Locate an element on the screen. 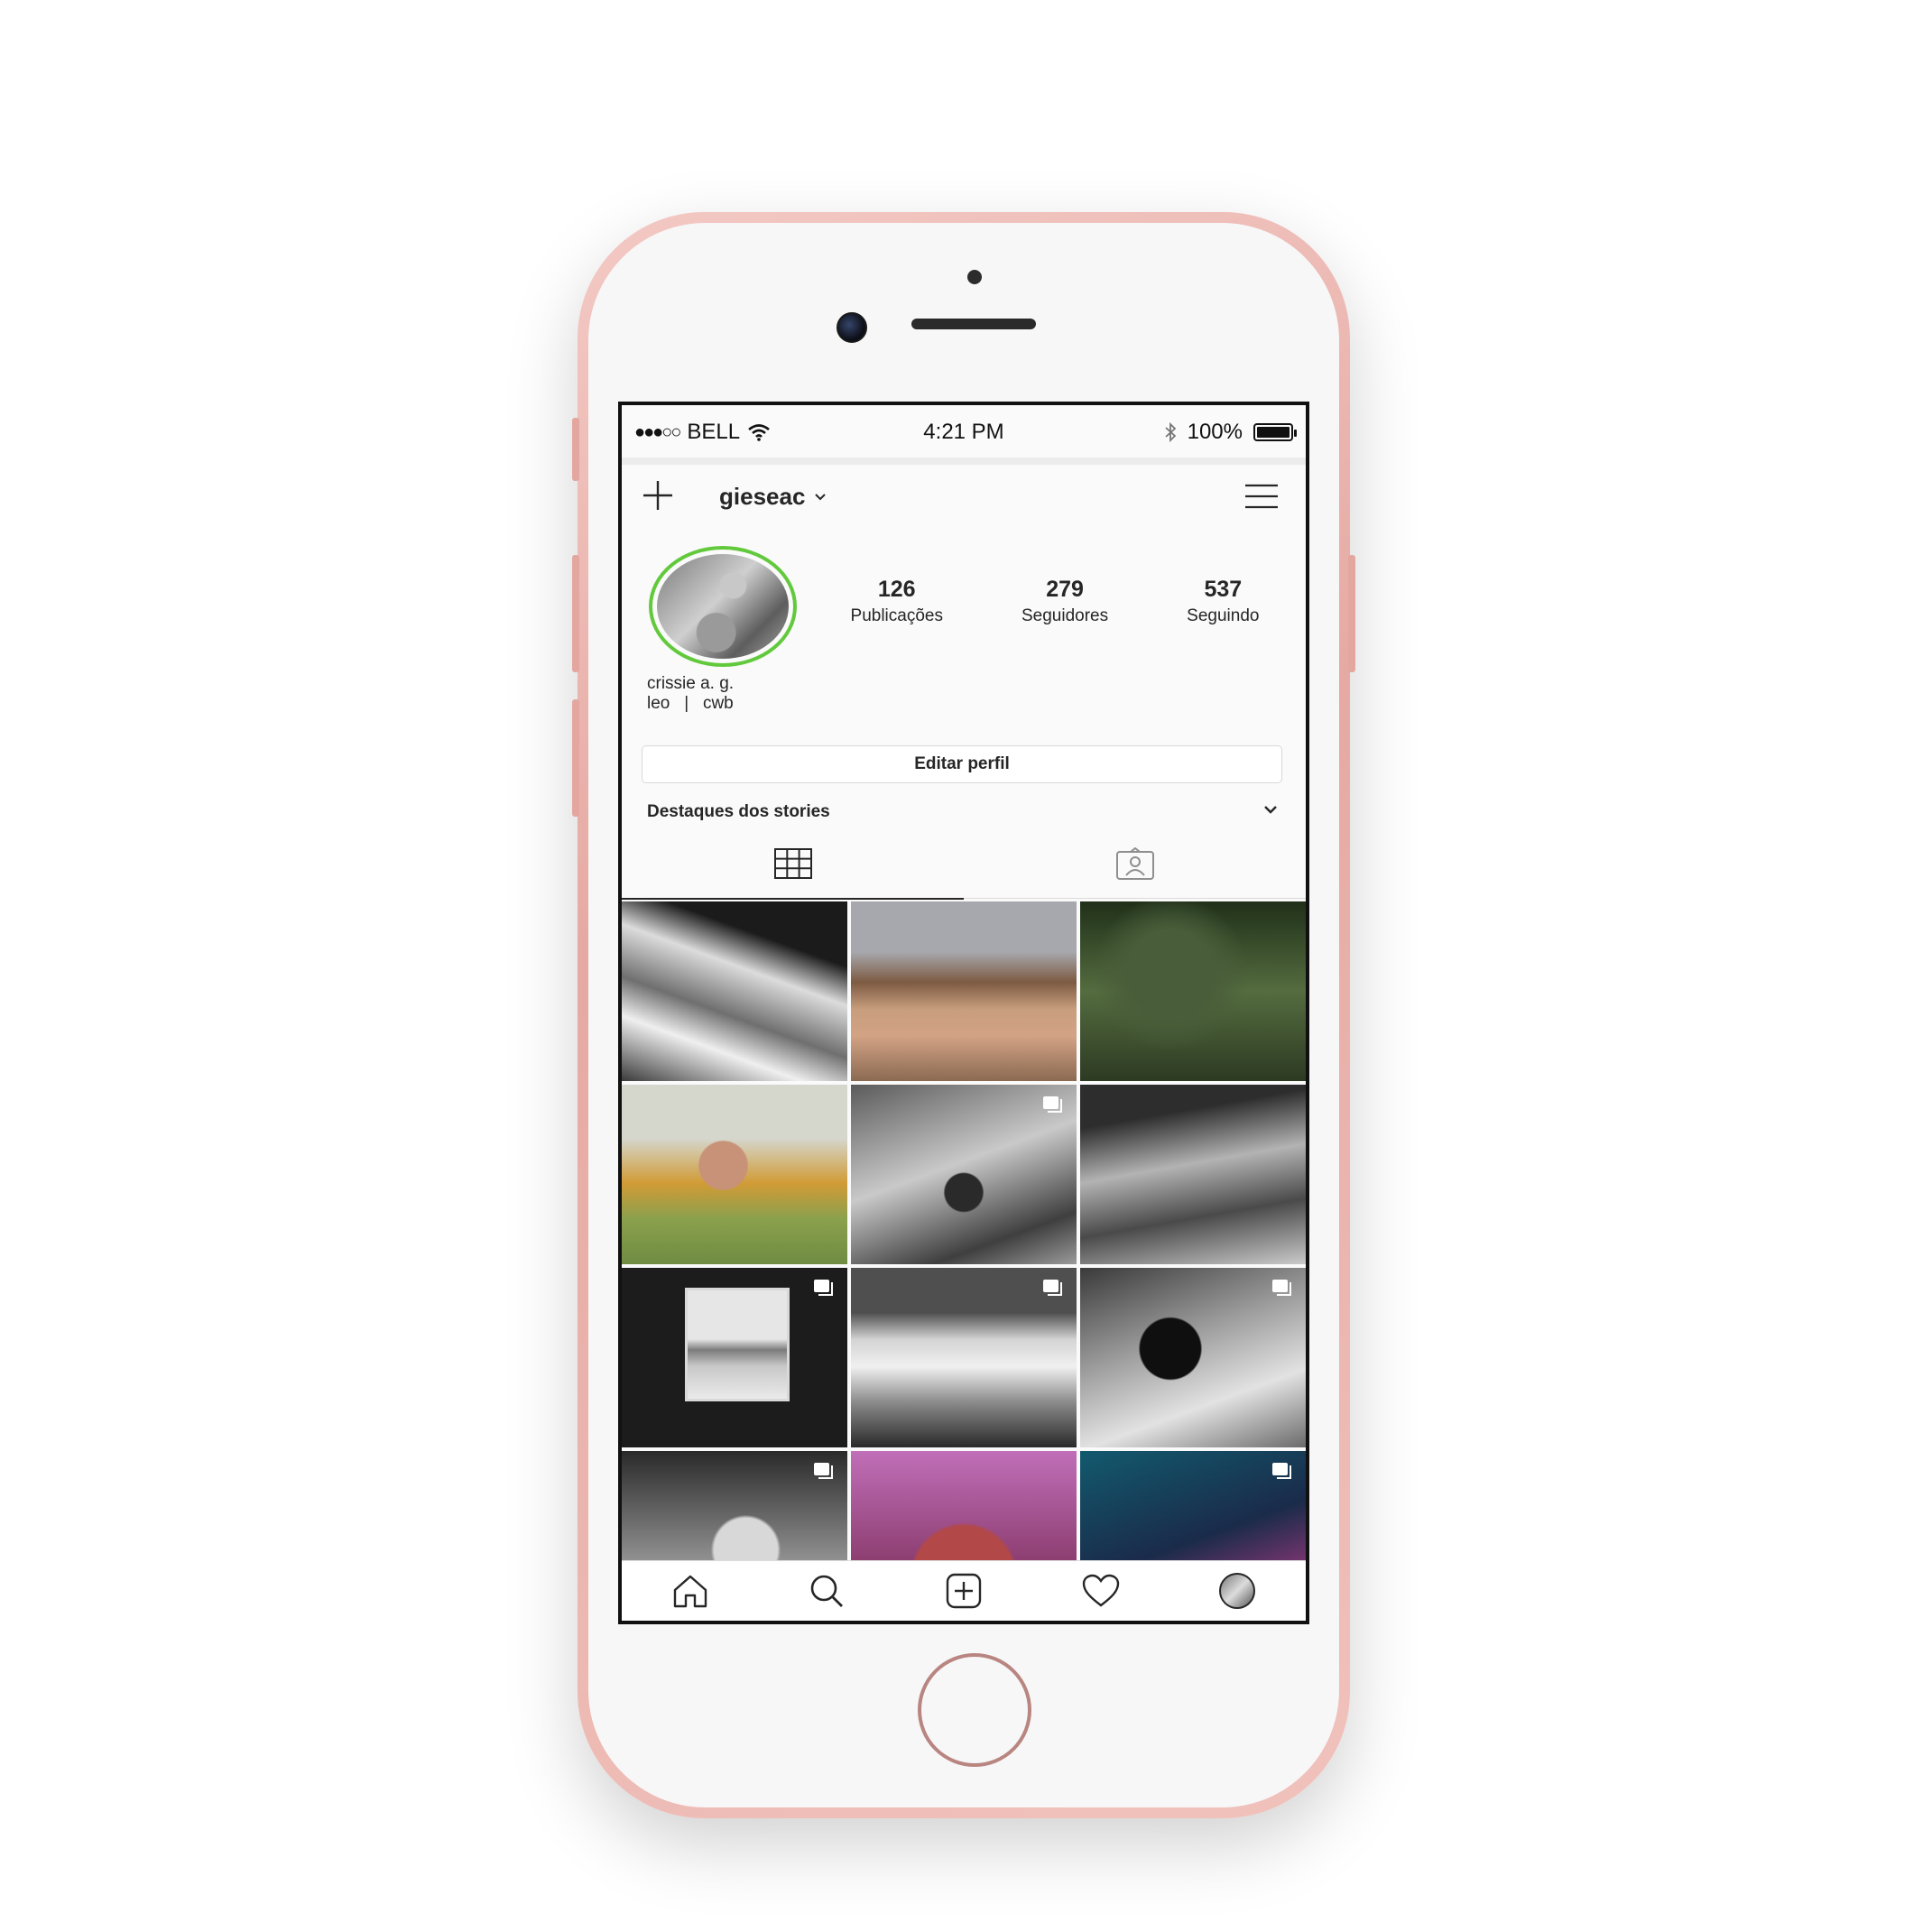  posts-label: Publicações is located at coordinates (896, 615).